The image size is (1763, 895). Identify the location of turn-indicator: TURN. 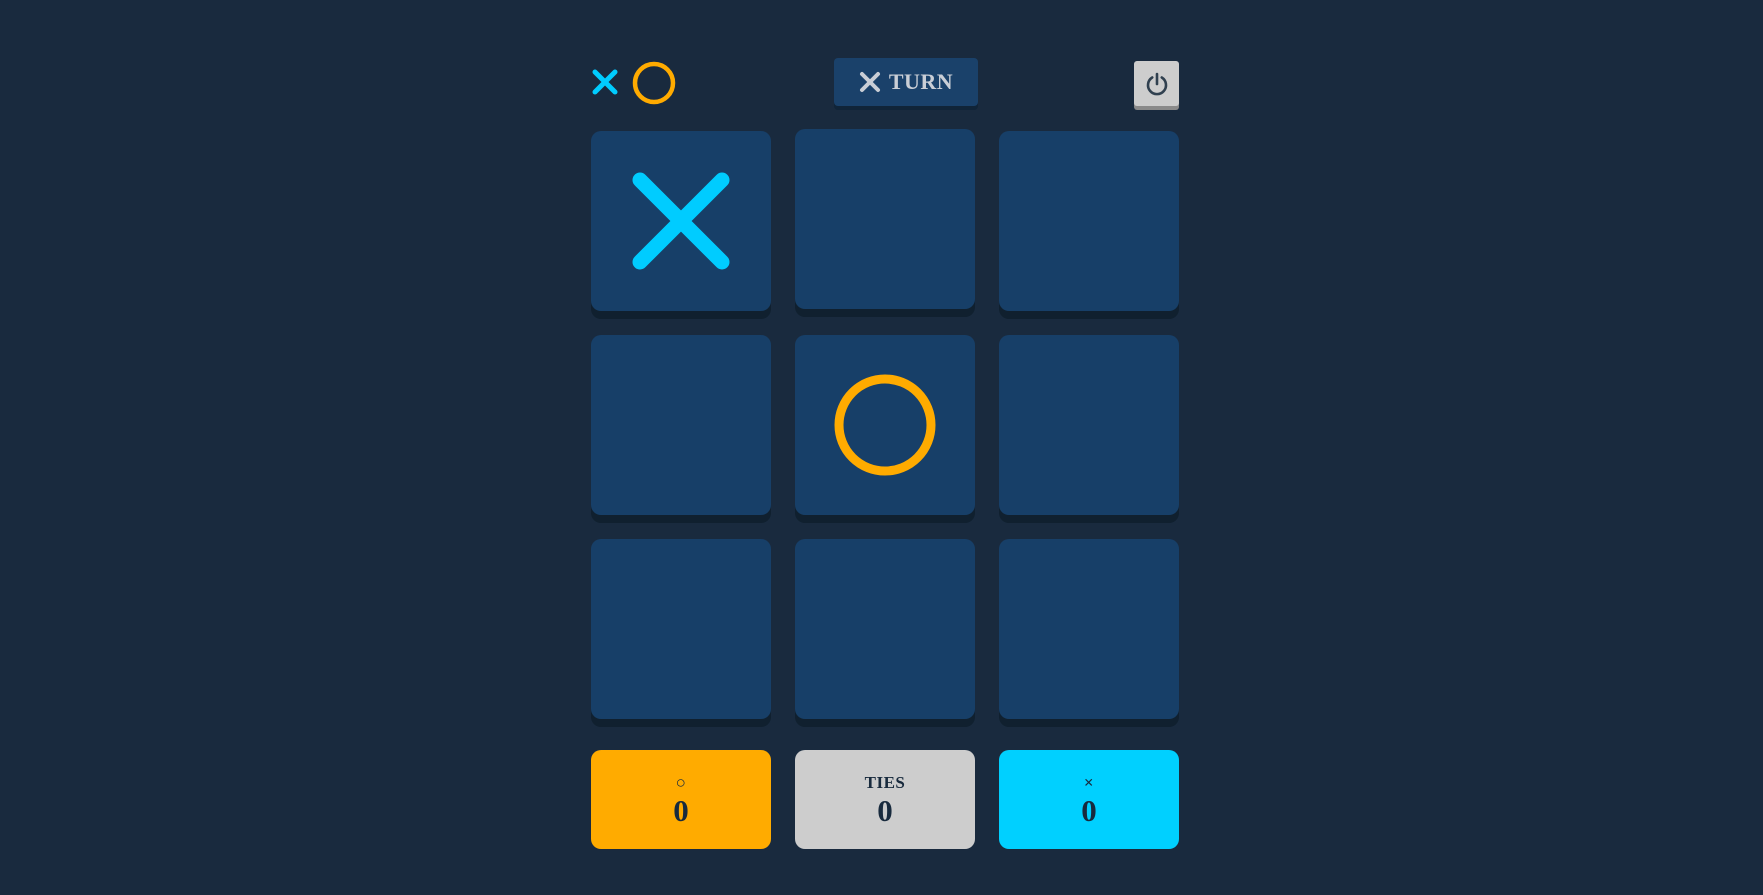
(906, 82).